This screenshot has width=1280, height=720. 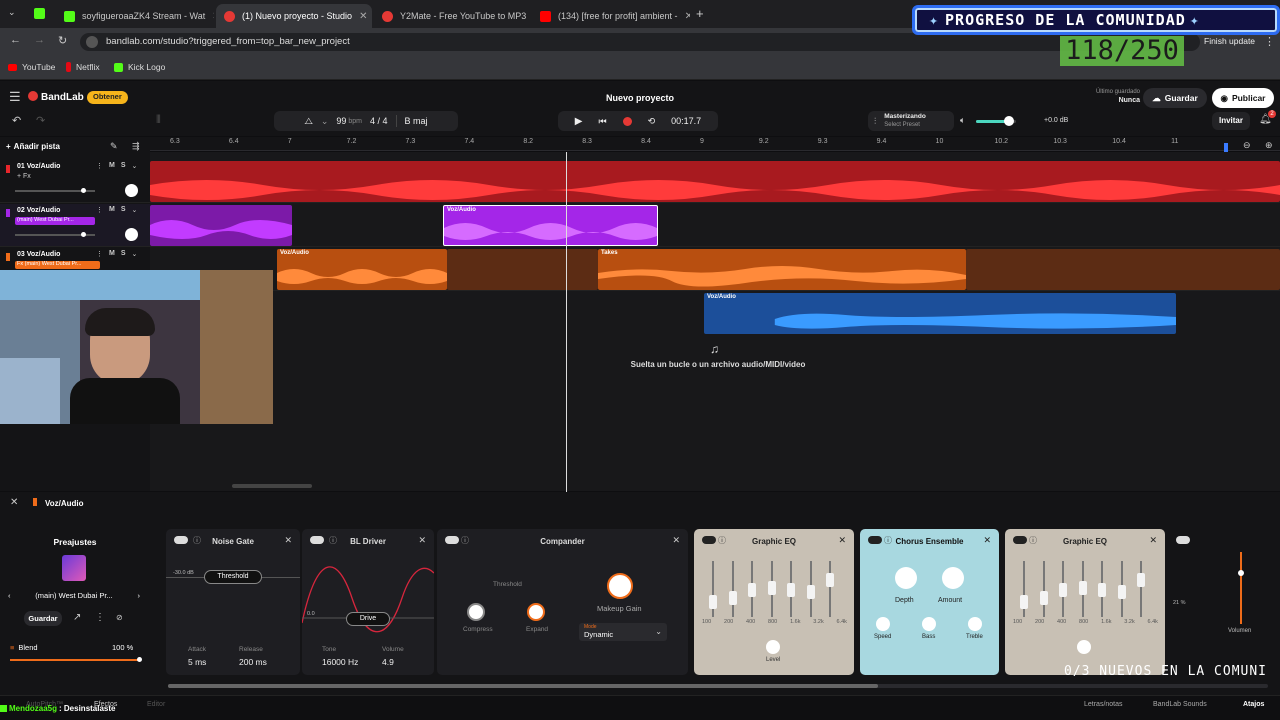 What do you see at coordinates (700, 13) in the screenshot?
I see `new-tab-button: +` at bounding box center [700, 13].